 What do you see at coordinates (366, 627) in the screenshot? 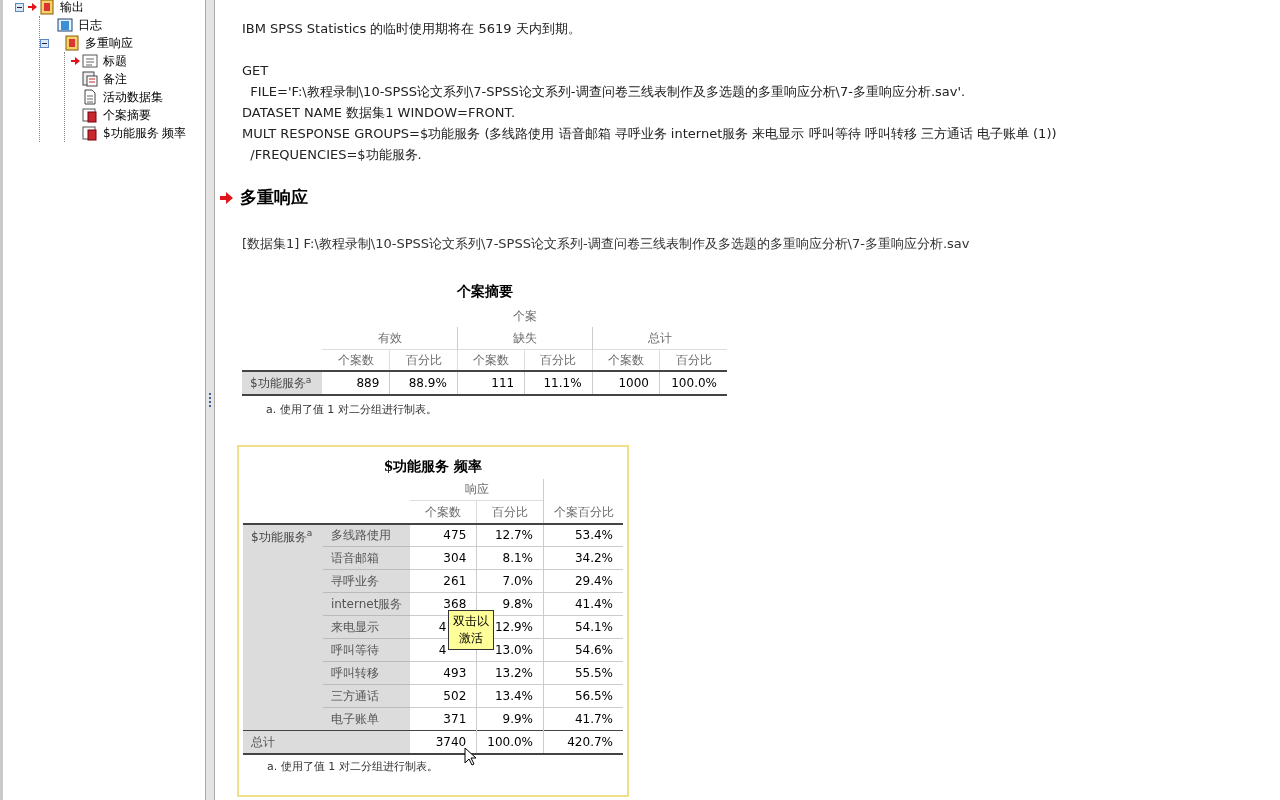
I see `row-header: 来电显示` at bounding box center [366, 627].